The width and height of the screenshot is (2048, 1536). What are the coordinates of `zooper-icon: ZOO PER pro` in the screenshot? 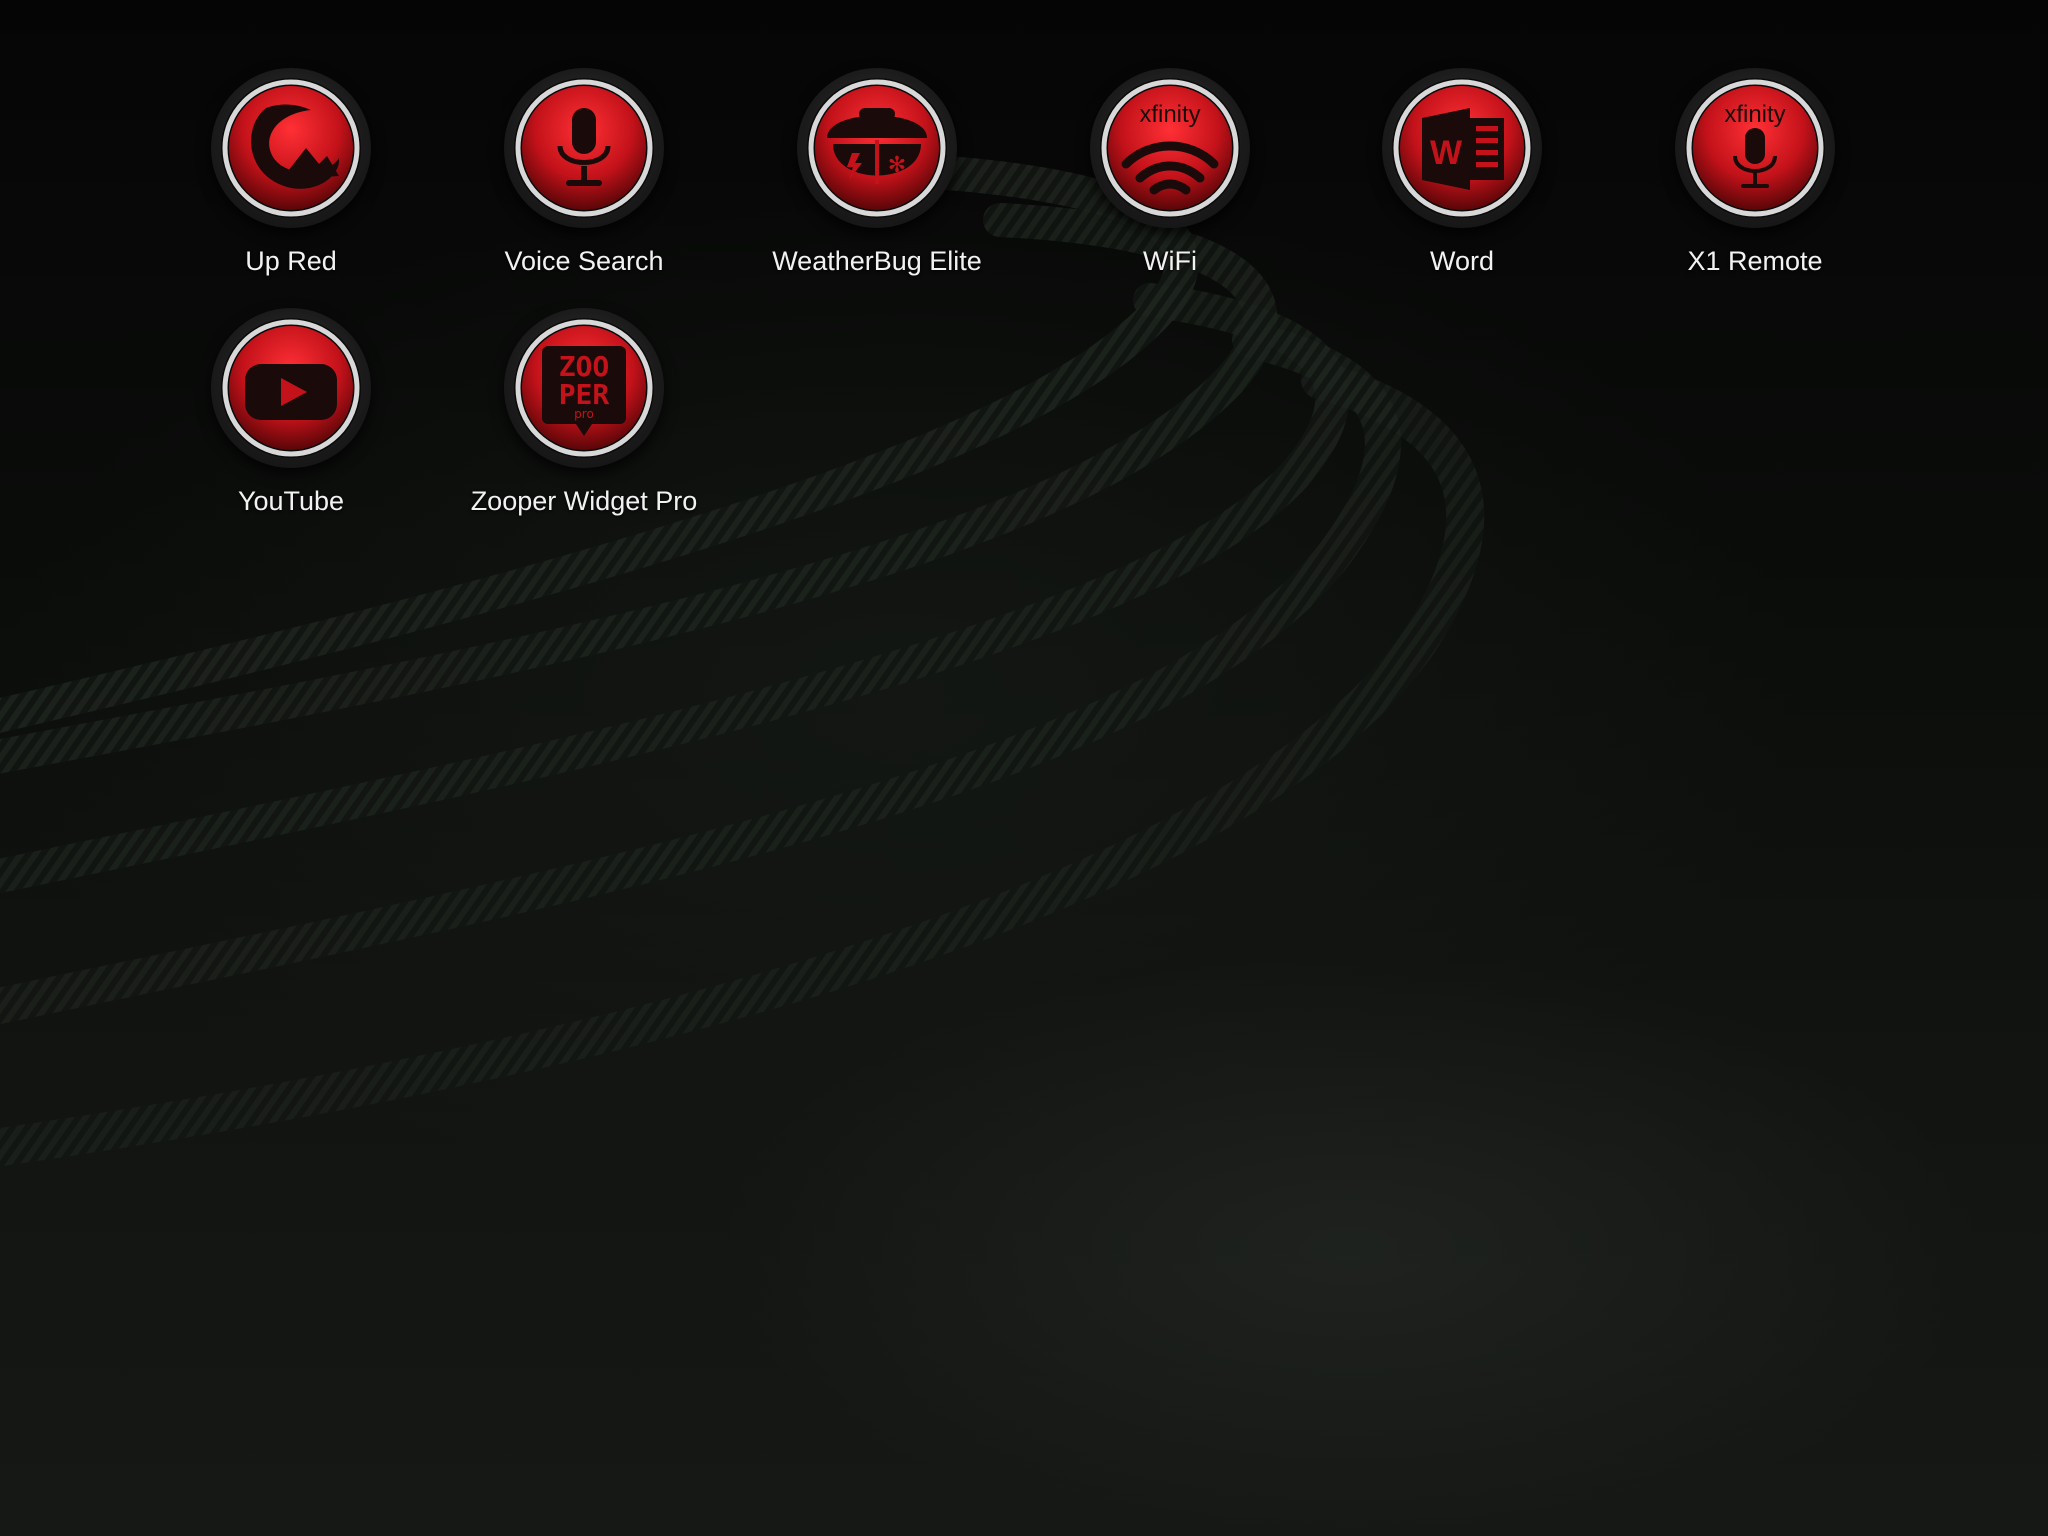 It's located at (584, 388).